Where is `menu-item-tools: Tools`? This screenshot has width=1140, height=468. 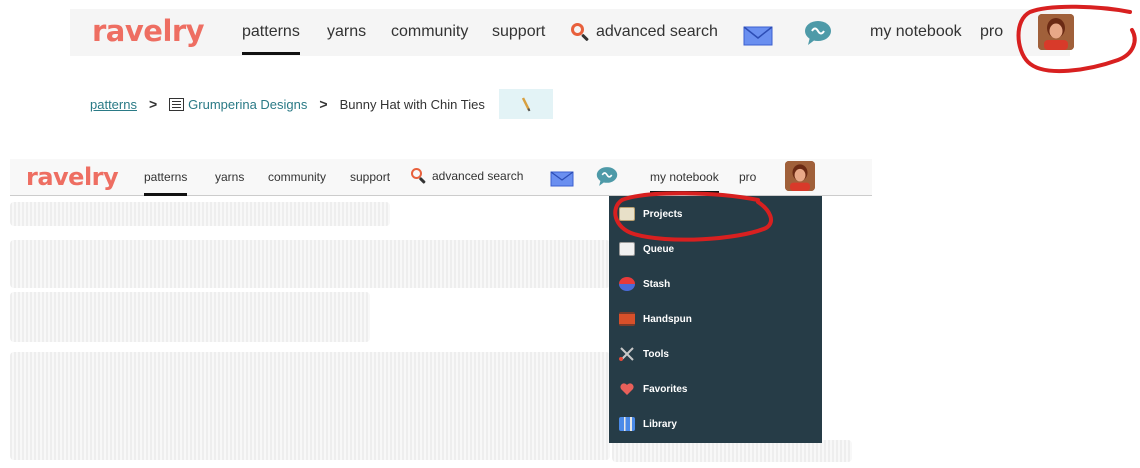 menu-item-tools: Tools is located at coordinates (644, 354).